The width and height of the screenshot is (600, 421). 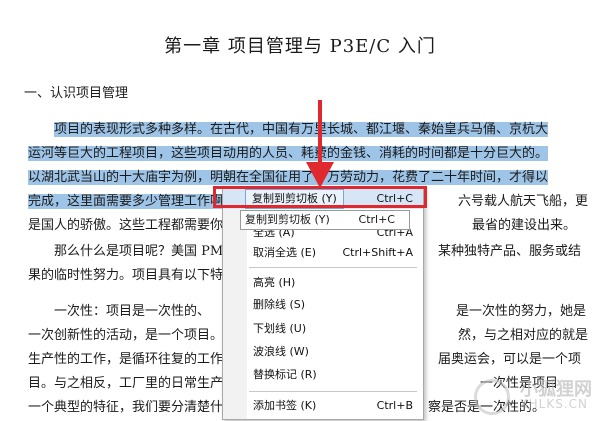 I want to click on text-fragment: 是国人的骄傲。这些工程都需要你, so click(x=126, y=225).